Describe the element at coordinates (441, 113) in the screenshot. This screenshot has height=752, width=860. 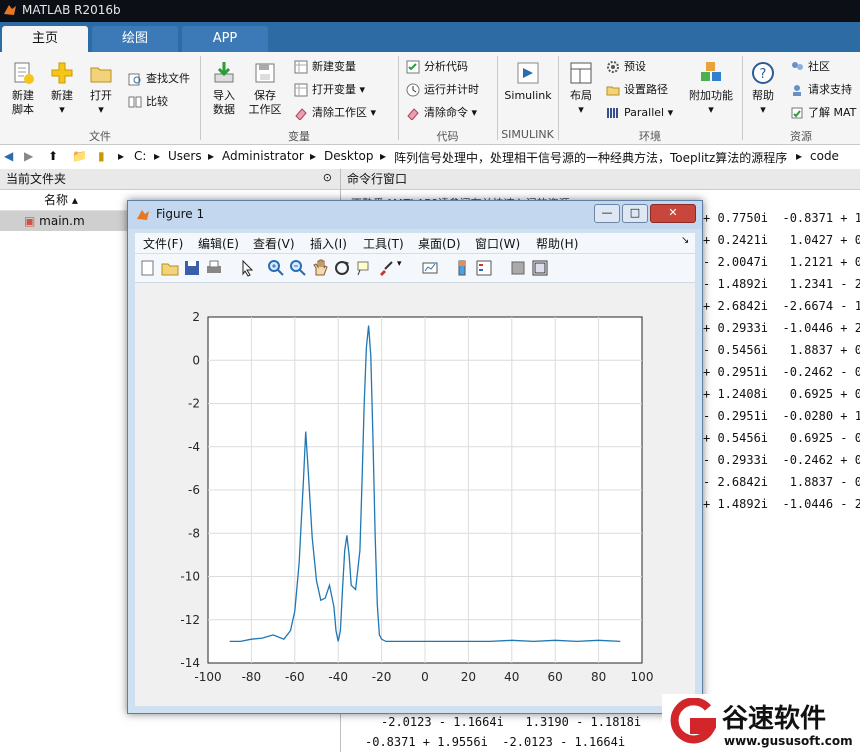
I see `clear-commands-button: 清除命令 ▾` at that location.